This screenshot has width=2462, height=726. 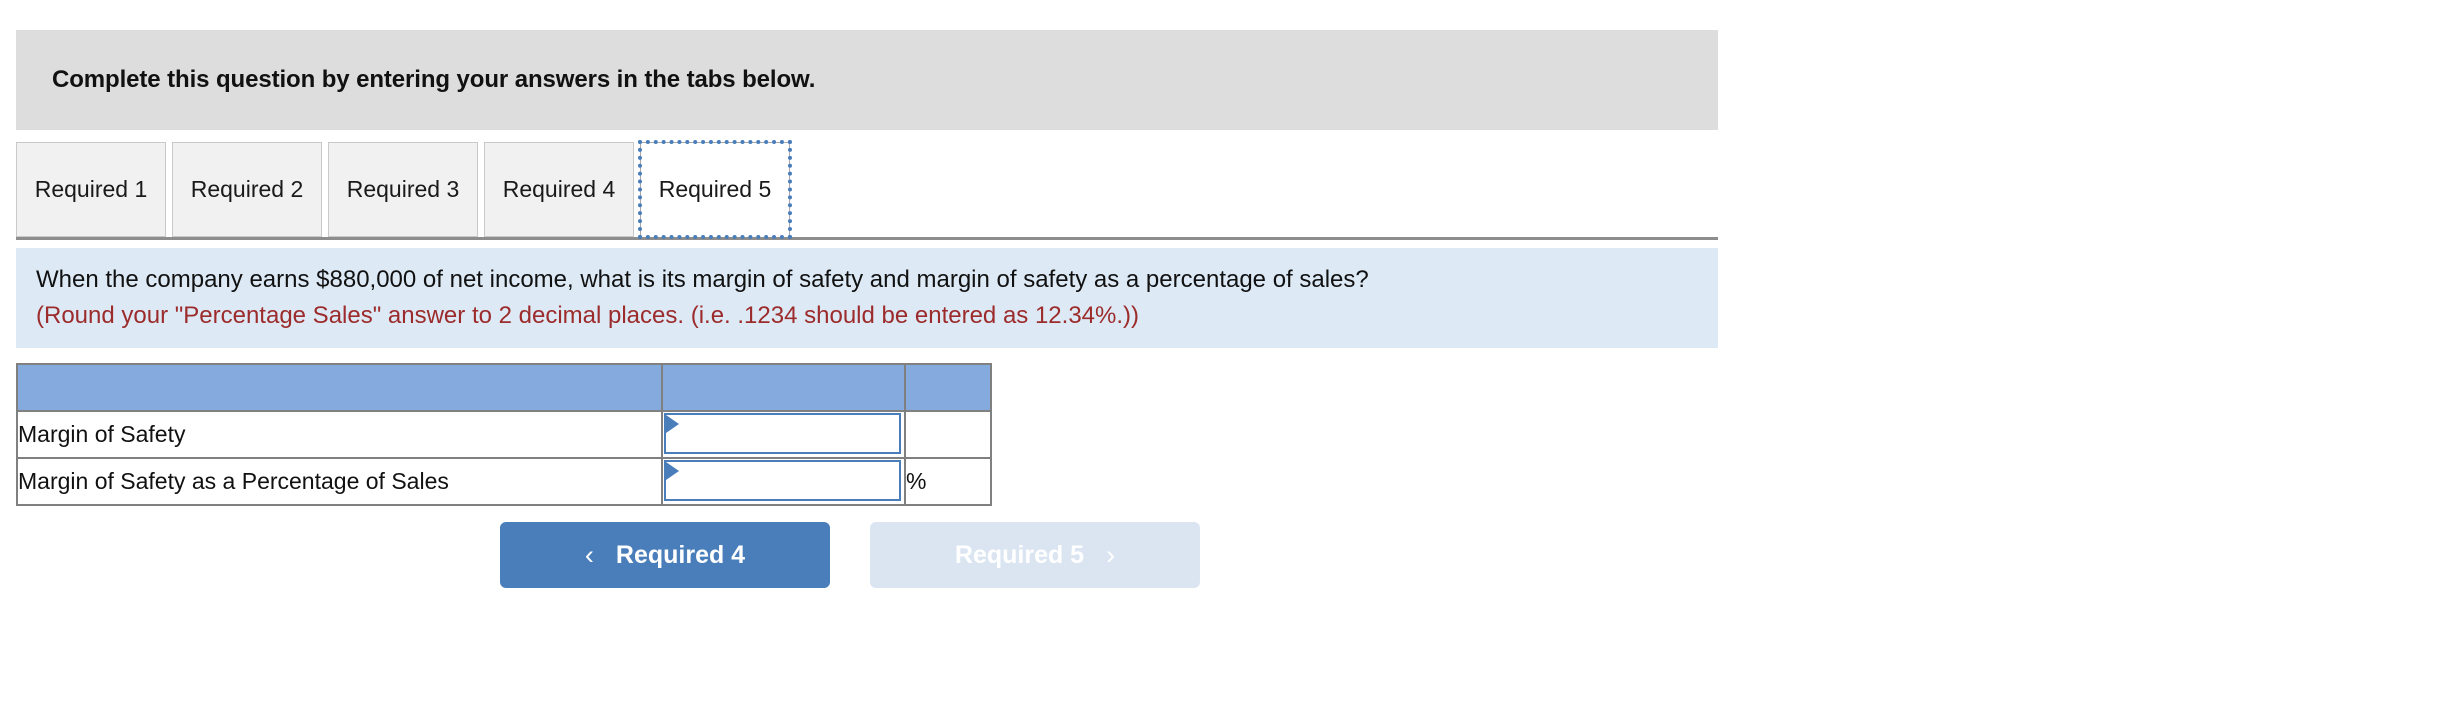 What do you see at coordinates (948, 481) in the screenshot?
I see `unit-cell-percent-symbol: %` at bounding box center [948, 481].